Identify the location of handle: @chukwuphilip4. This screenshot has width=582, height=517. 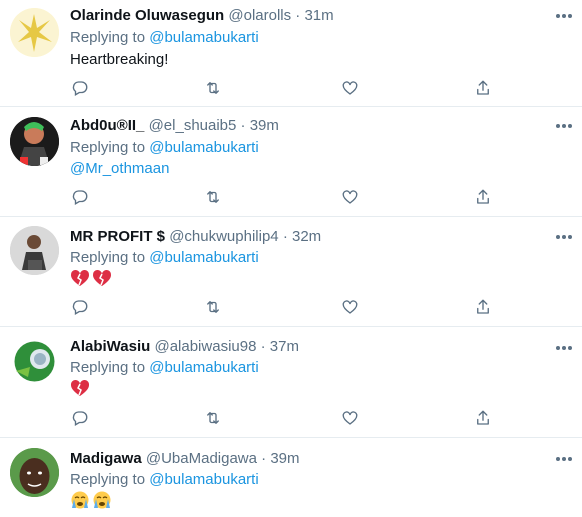
(223, 236).